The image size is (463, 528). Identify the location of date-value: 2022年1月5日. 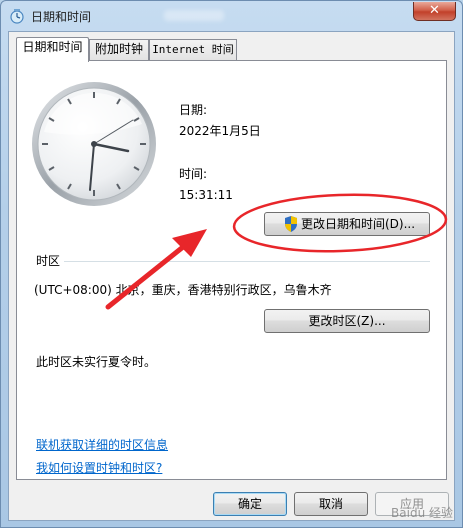
(220, 131).